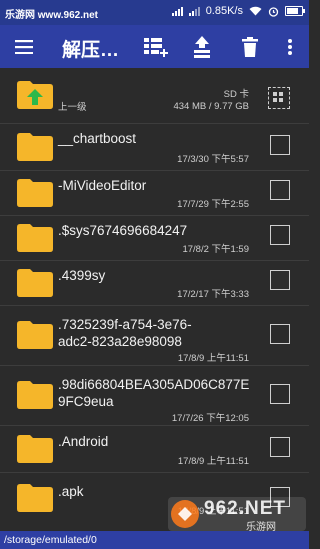 Image resolution: width=320 pixels, height=549 pixels. Describe the element at coordinates (123, 230) in the screenshot. I see `item-name: .$sys7674696684247` at that location.